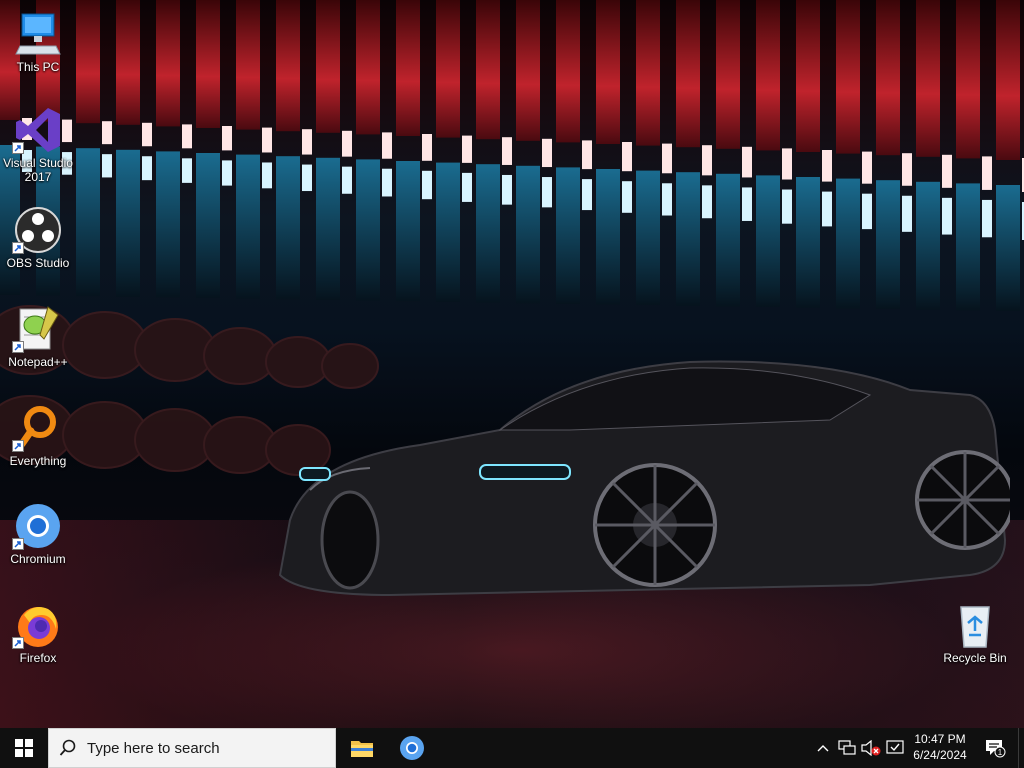 The height and width of the screenshot is (768, 1024). What do you see at coordinates (940, 747) in the screenshot?
I see `taskbar-clock: 10:47 PM 6/24/2024` at bounding box center [940, 747].